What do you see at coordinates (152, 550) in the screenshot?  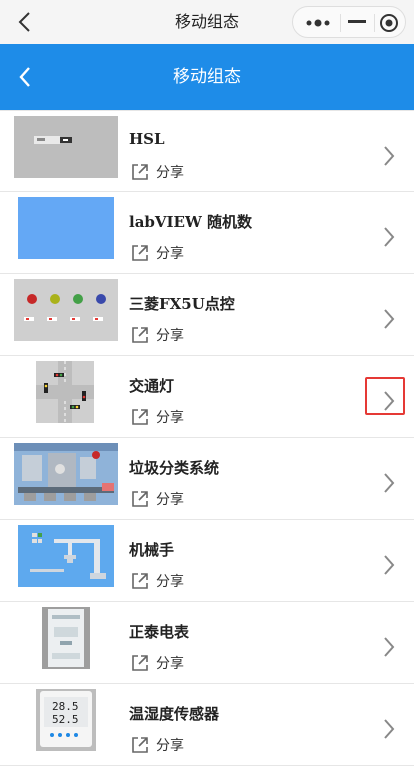 I see `item-name: 机械手` at bounding box center [152, 550].